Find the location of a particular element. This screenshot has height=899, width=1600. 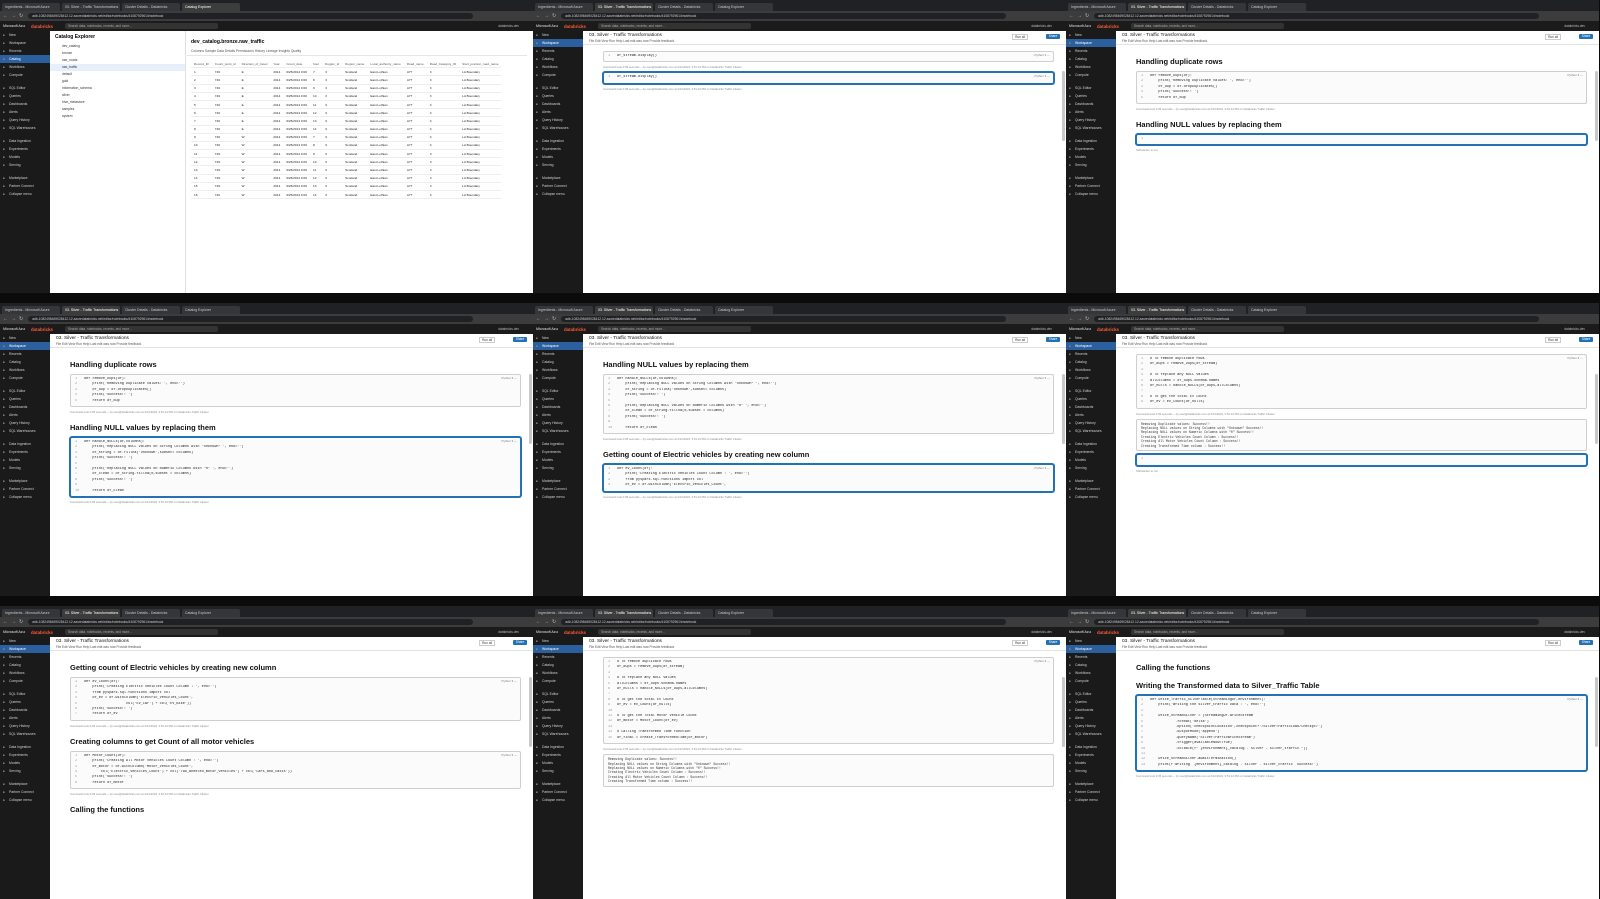

sidebar-item: Models is located at coordinates (25, 763).